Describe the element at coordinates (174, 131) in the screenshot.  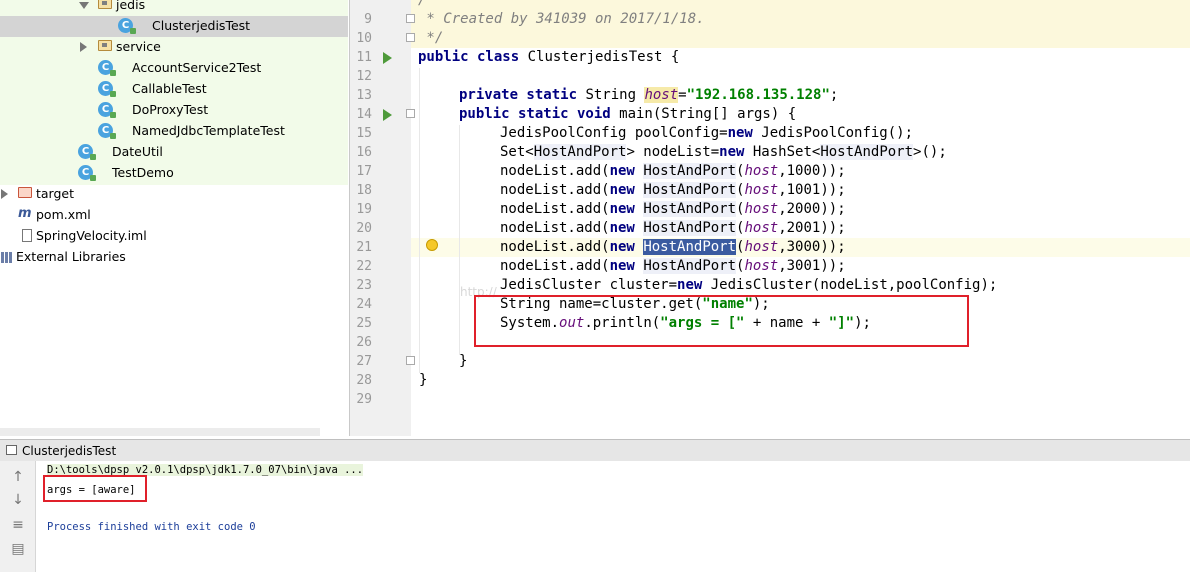
I see `tree-item-namedjdbctemplatetest: C NamedJdbcTemplateTest` at that location.